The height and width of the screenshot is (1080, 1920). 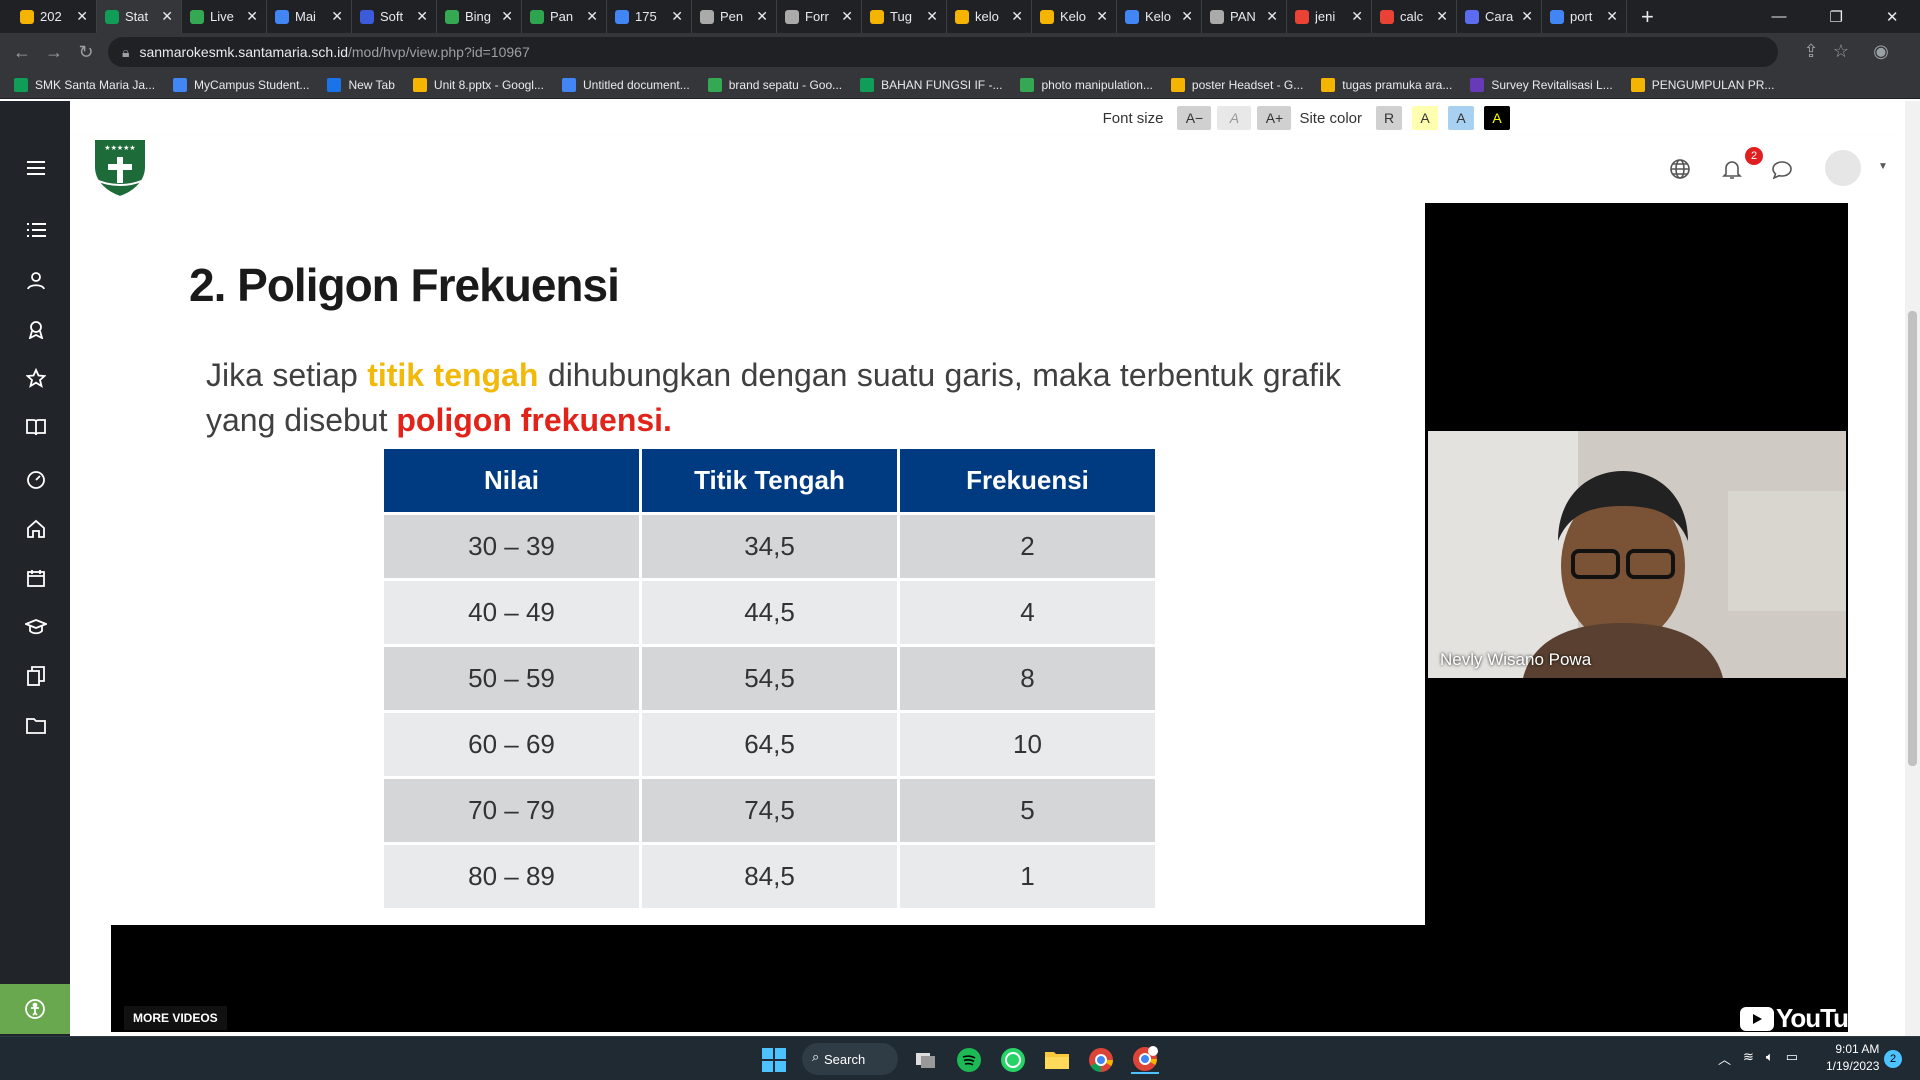 I want to click on forward-icon: →, so click(x=54, y=52).